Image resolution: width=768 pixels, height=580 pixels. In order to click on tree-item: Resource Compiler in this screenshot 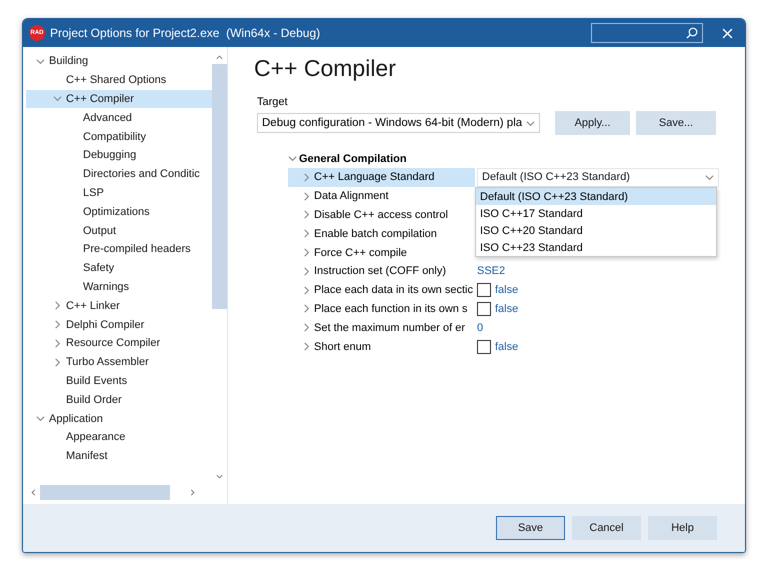, I will do `click(119, 343)`.